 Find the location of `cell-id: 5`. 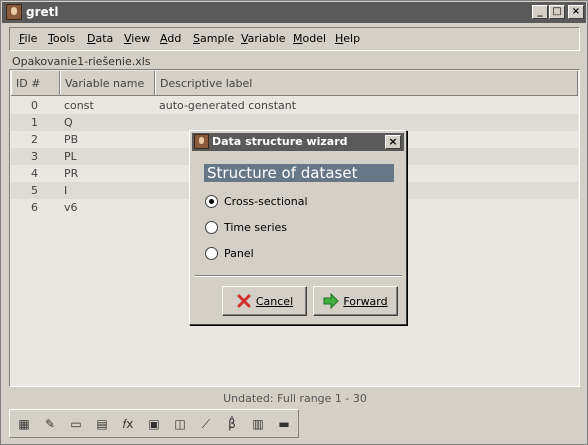

cell-id: 5 is located at coordinates (34, 190).